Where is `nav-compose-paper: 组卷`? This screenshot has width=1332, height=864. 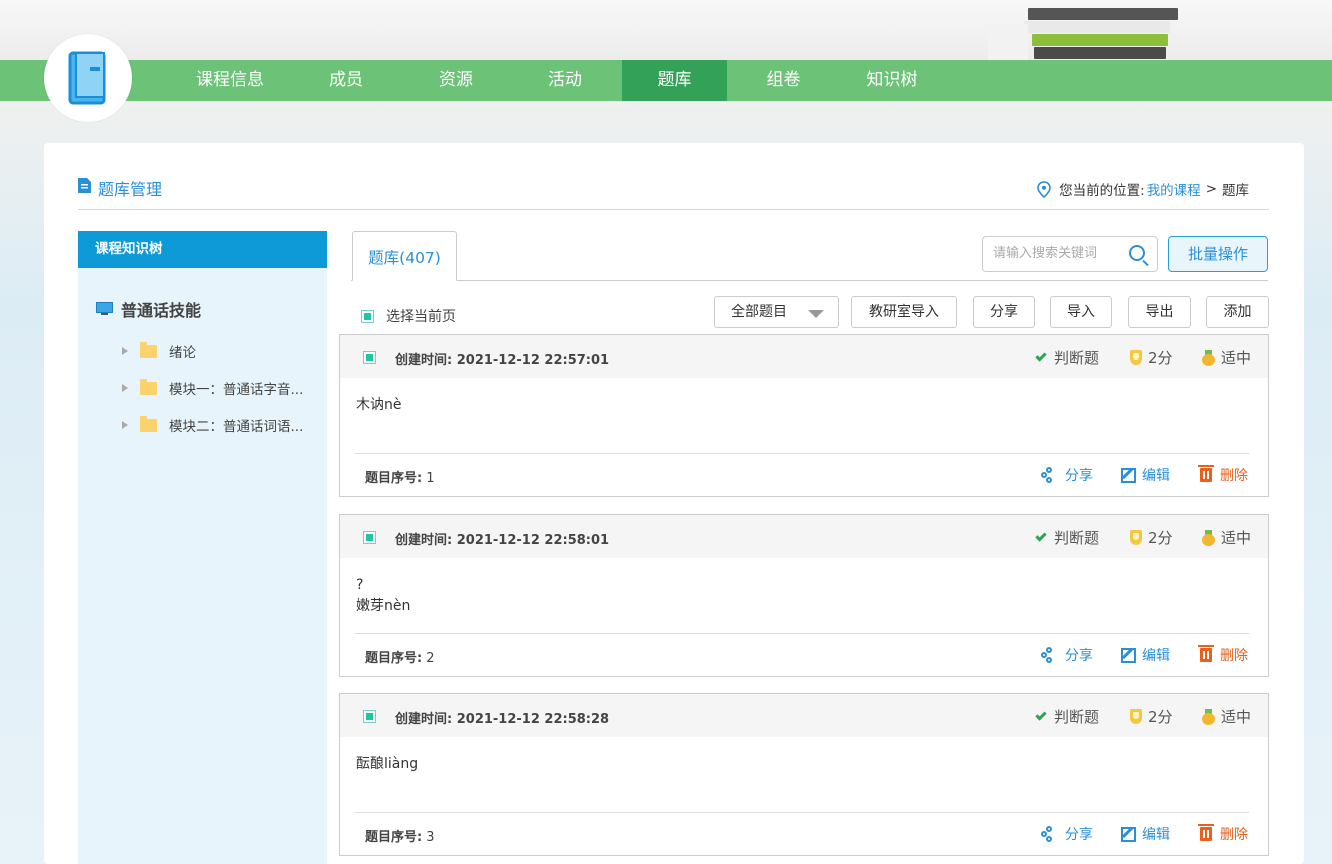 nav-compose-paper: 组卷 is located at coordinates (783, 80).